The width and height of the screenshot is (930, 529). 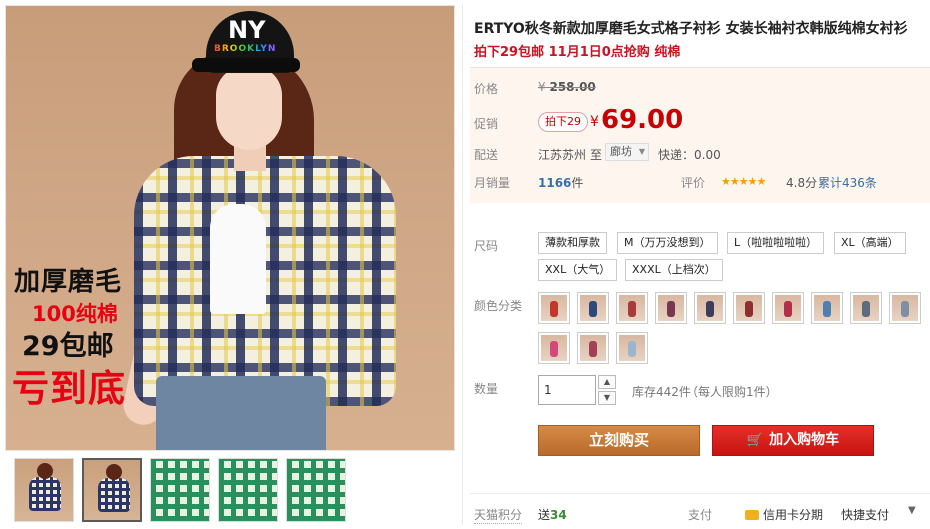 What do you see at coordinates (563, 122) in the screenshot?
I see `promo-tag-badge: 拍下29` at bounding box center [563, 122].